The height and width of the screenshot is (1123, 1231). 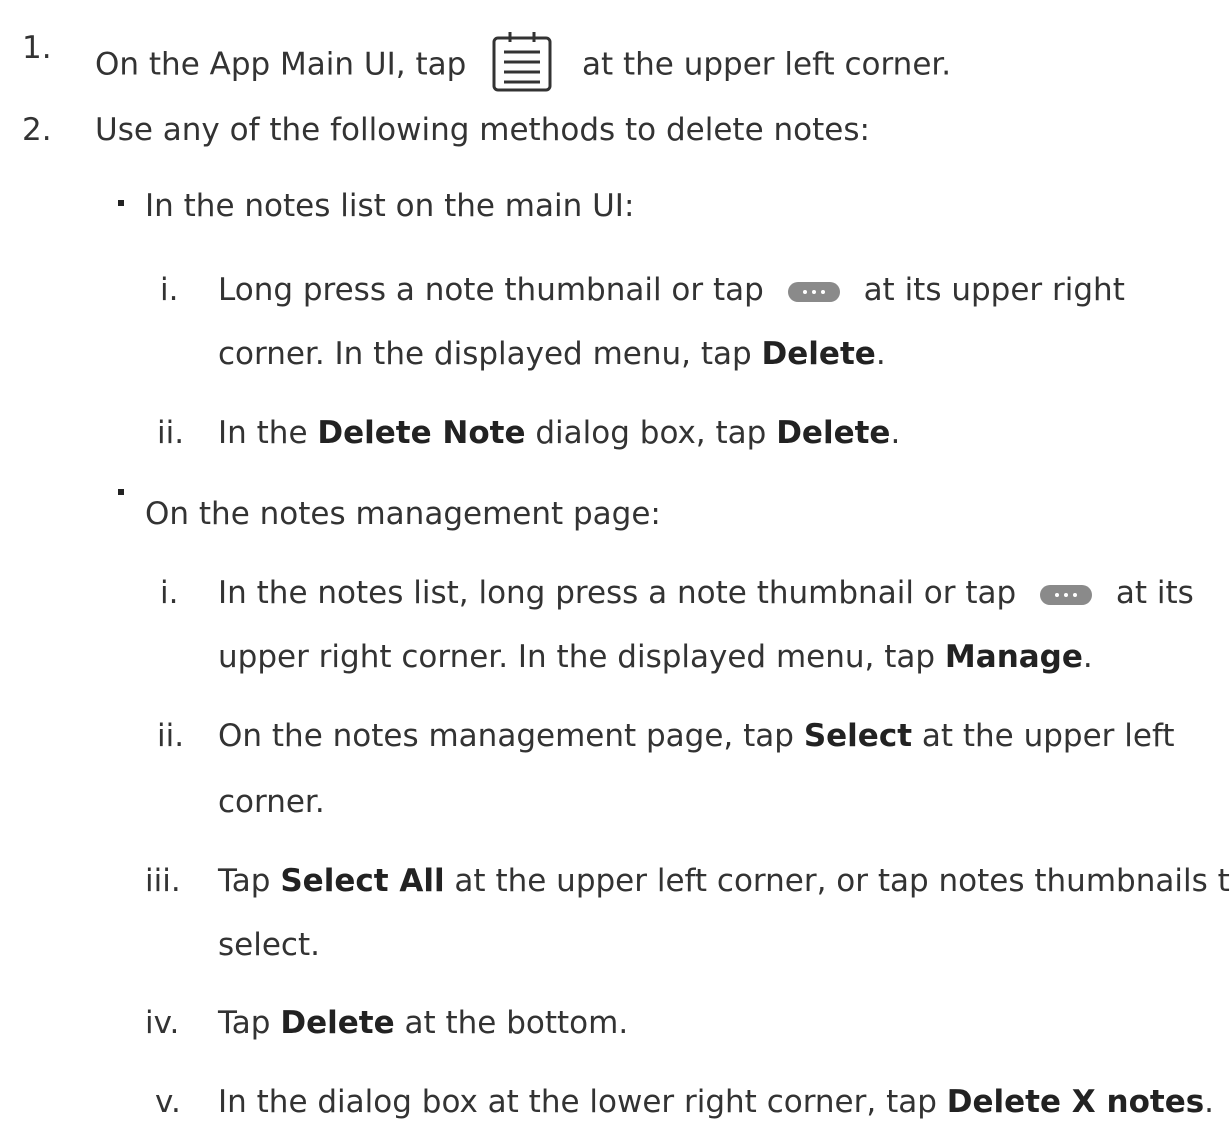 What do you see at coordinates (269, 945) in the screenshot?
I see `method-2-step-iii-line2: select.` at bounding box center [269, 945].